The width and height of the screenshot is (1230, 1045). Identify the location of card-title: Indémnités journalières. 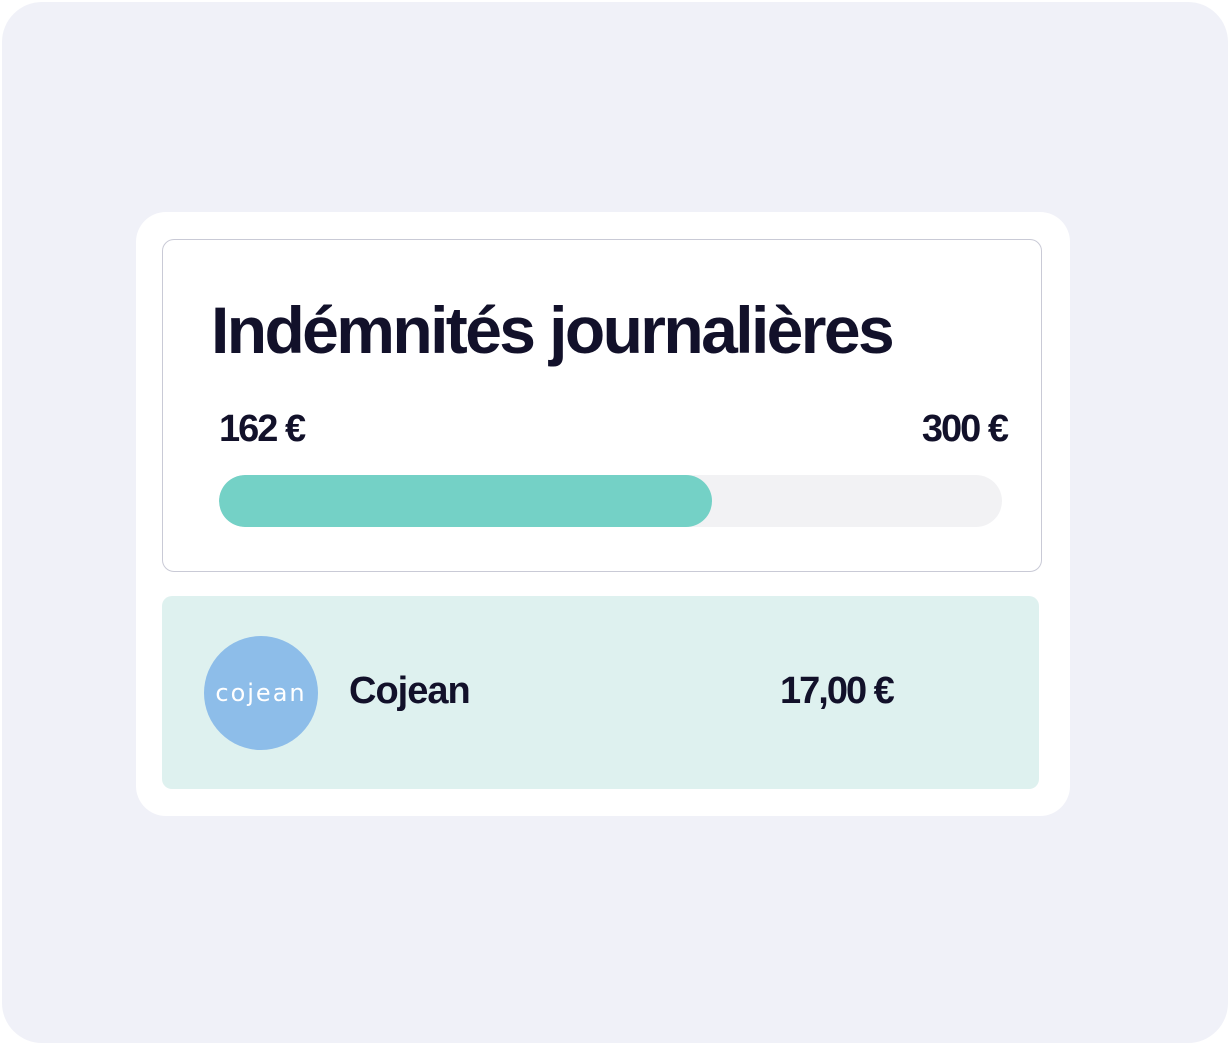
(553, 330).